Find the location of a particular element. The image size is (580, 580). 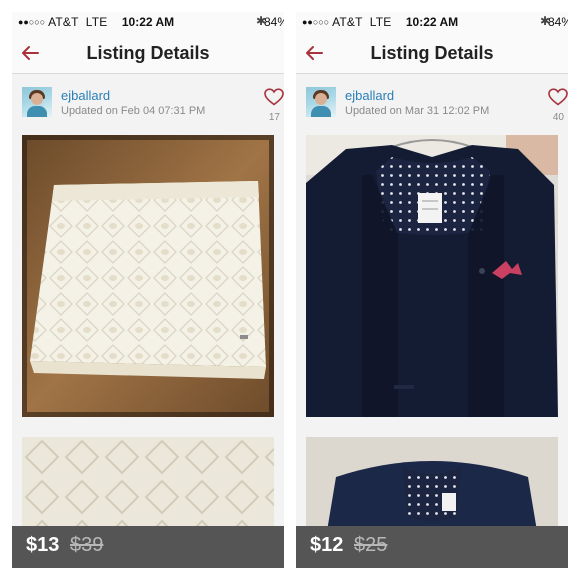

seller-row: ejballard Updated on Feb 04 07:31 PM 17 is located at coordinates (148, 105).